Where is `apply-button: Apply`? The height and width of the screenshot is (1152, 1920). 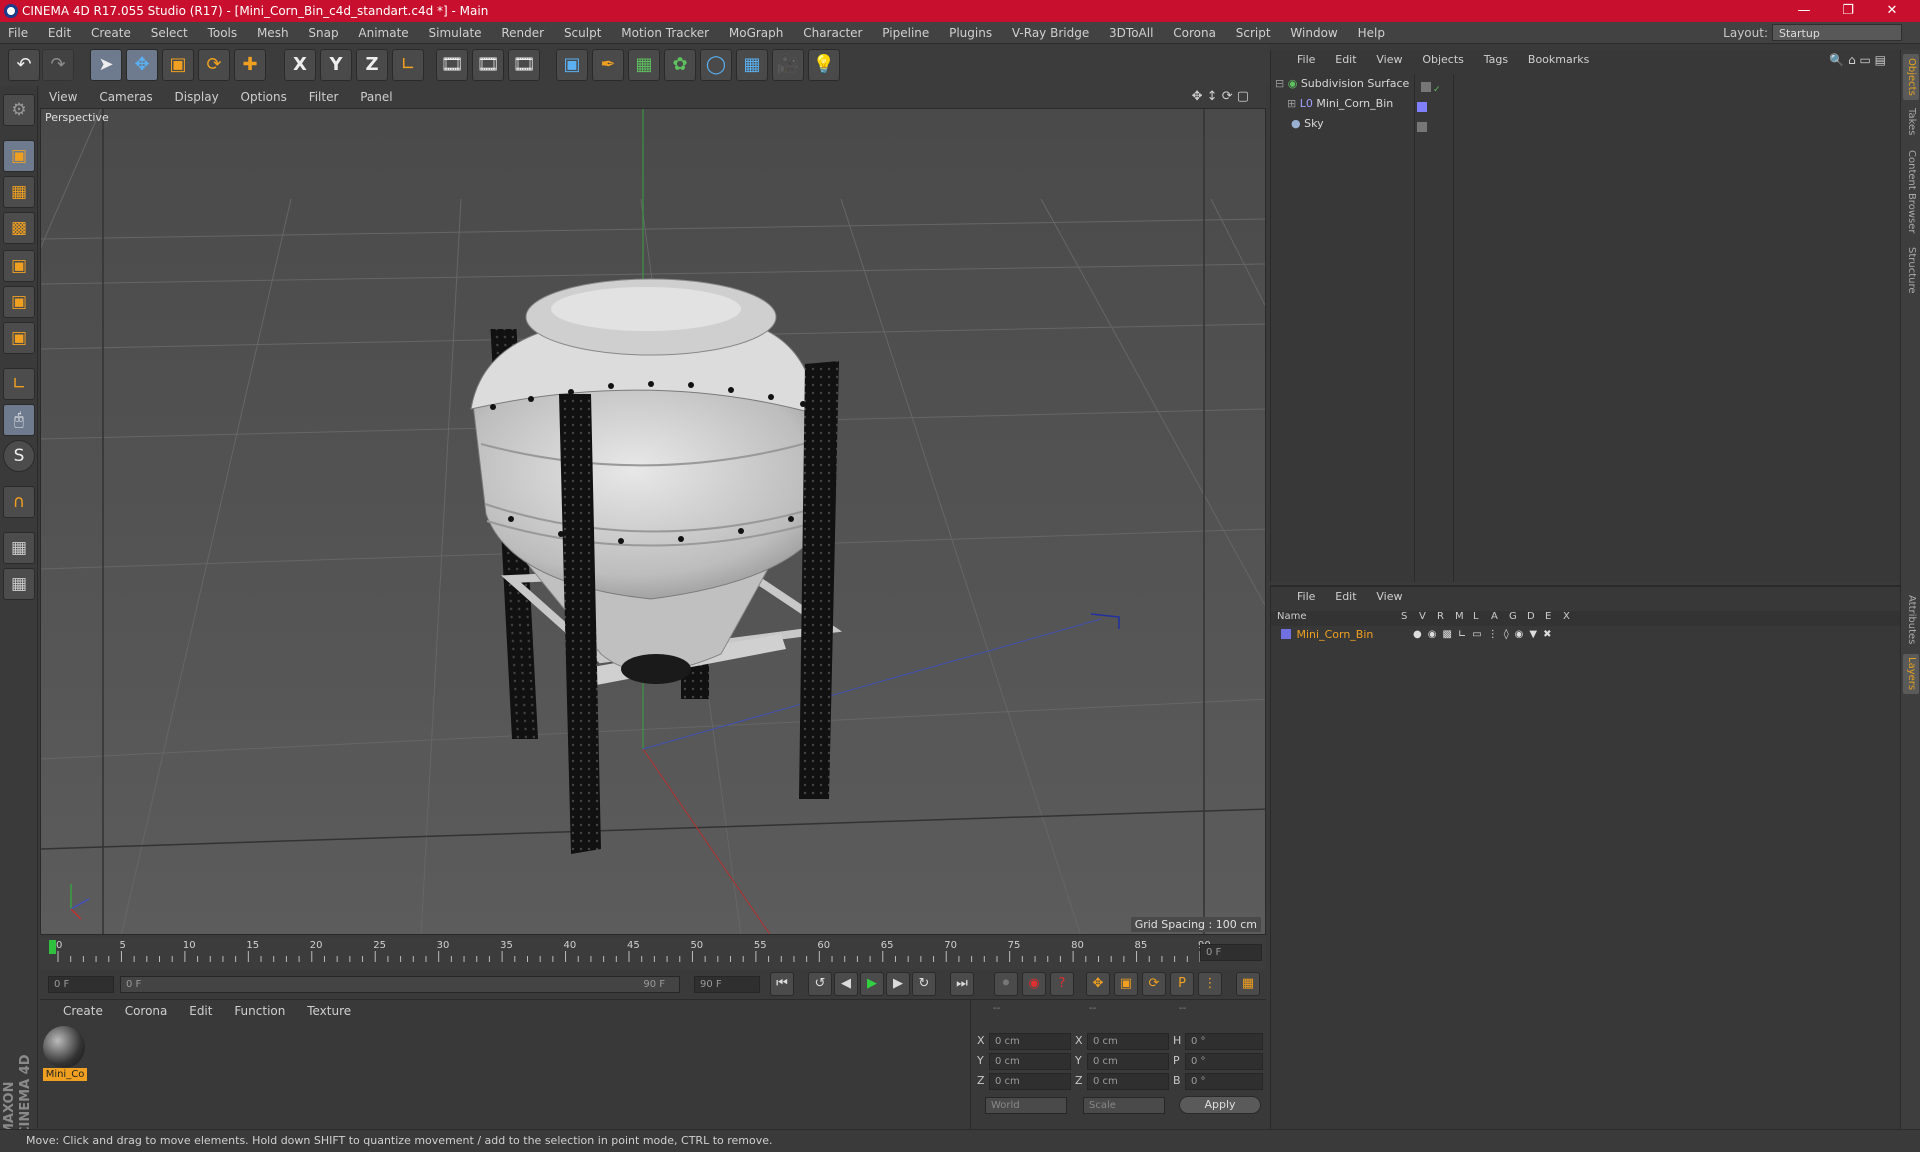 apply-button: Apply is located at coordinates (1220, 1105).